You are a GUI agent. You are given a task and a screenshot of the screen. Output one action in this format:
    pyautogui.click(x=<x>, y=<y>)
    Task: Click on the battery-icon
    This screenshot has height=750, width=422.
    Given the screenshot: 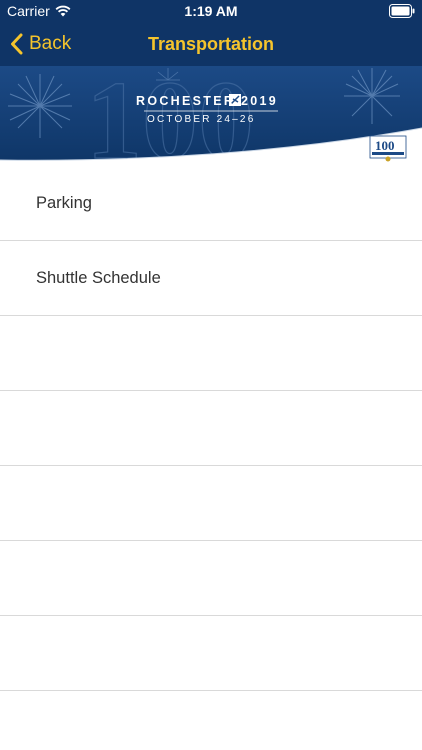 What is the action you would take?
    pyautogui.click(x=402, y=11)
    